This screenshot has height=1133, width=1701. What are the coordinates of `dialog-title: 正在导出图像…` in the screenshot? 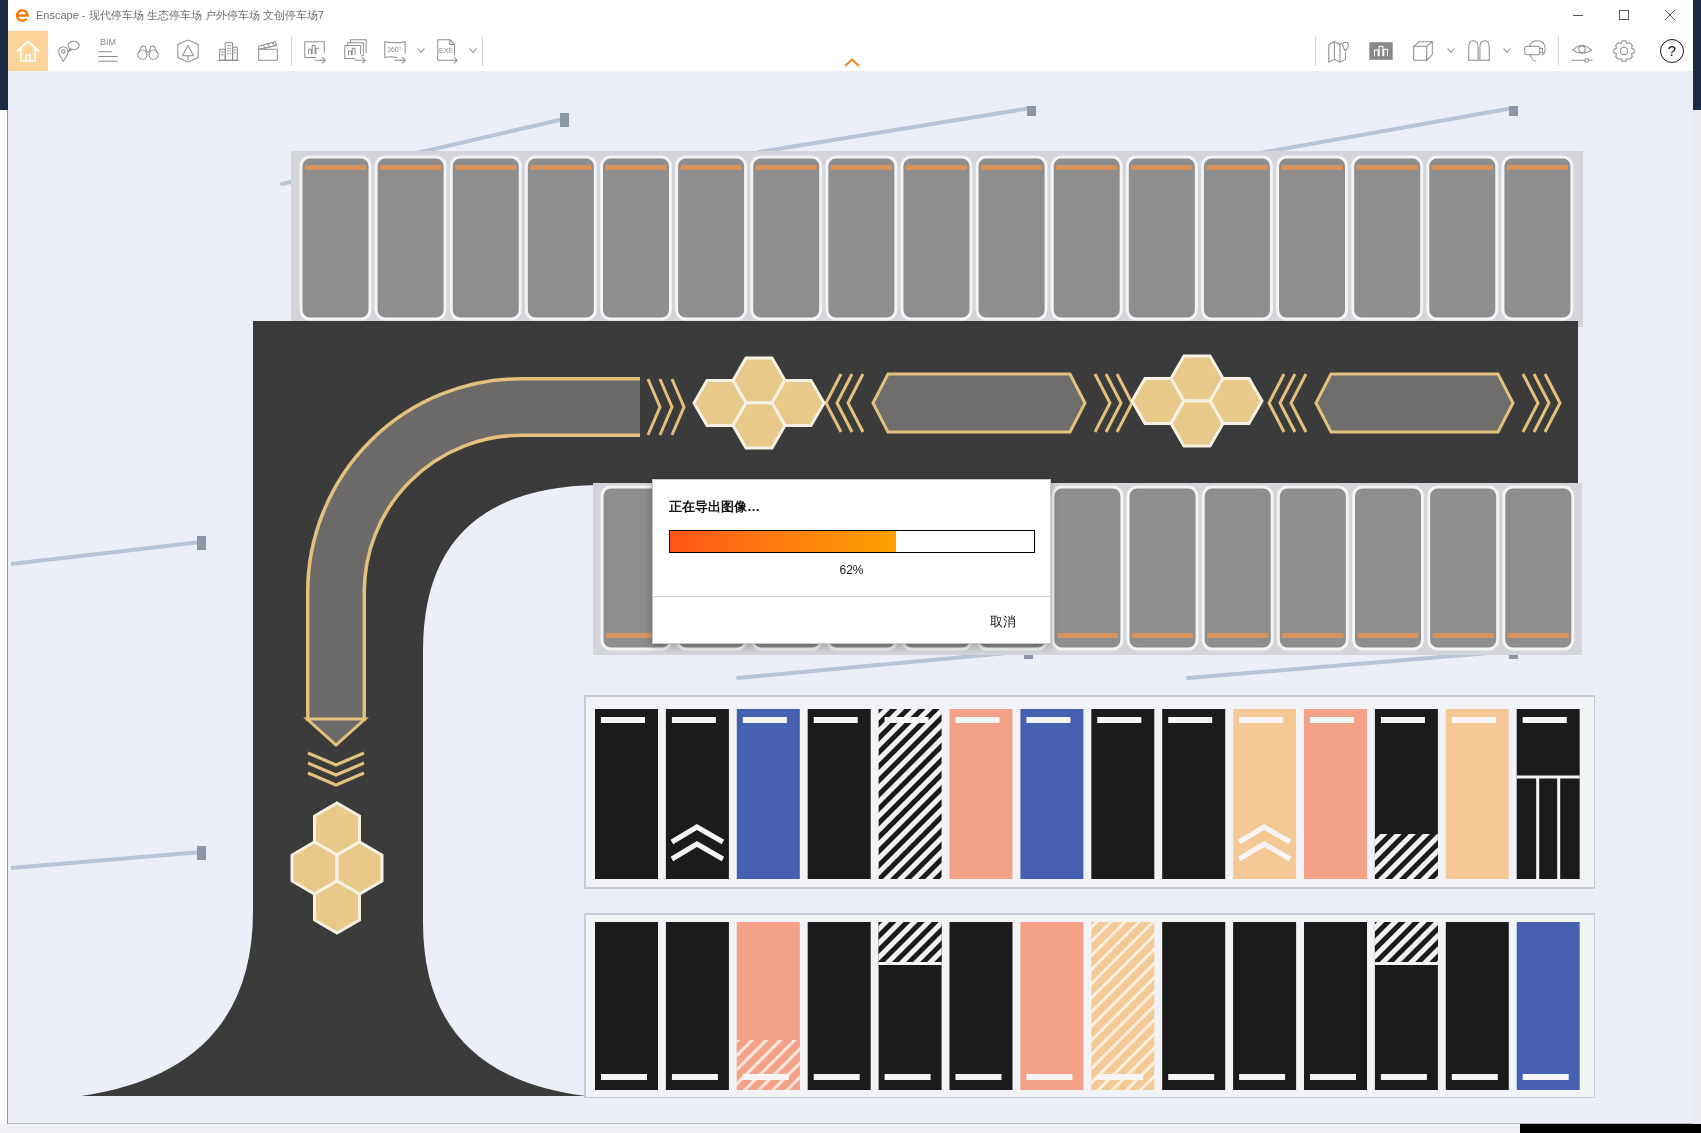 It's located at (714, 507).